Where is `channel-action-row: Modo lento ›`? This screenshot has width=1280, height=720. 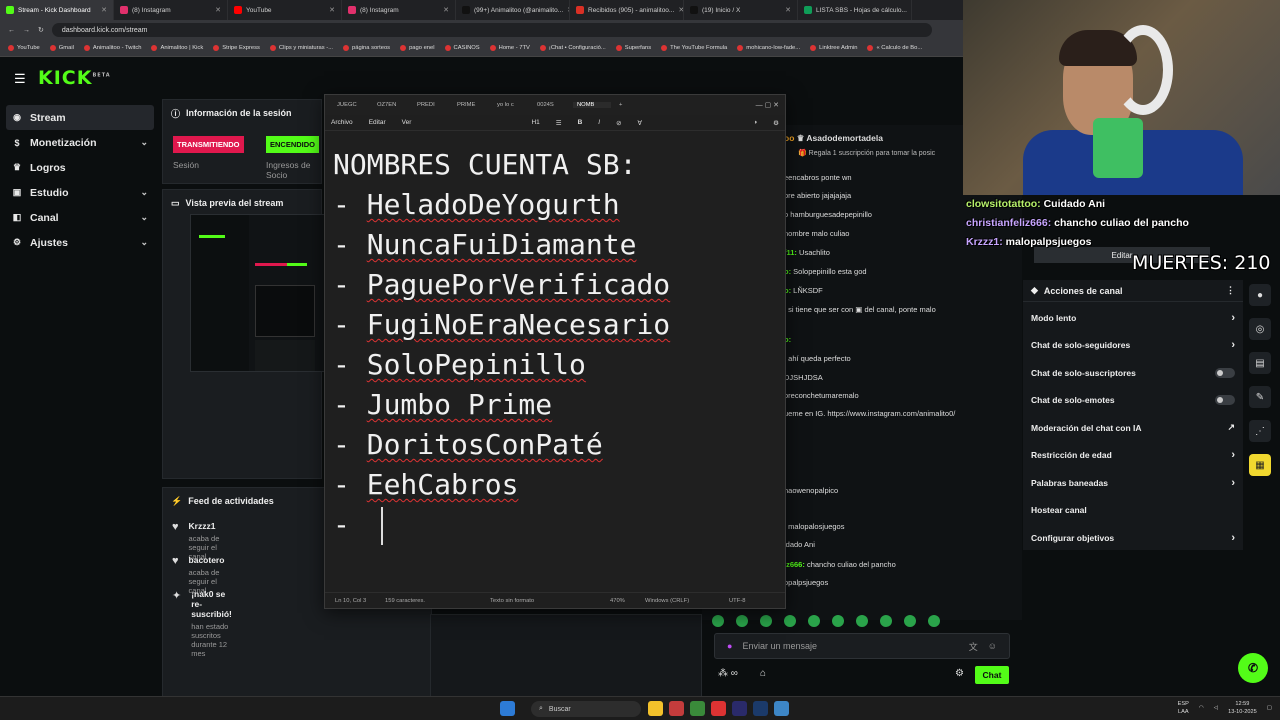
channel-action-row: Modo lento › is located at coordinates (1133, 318).